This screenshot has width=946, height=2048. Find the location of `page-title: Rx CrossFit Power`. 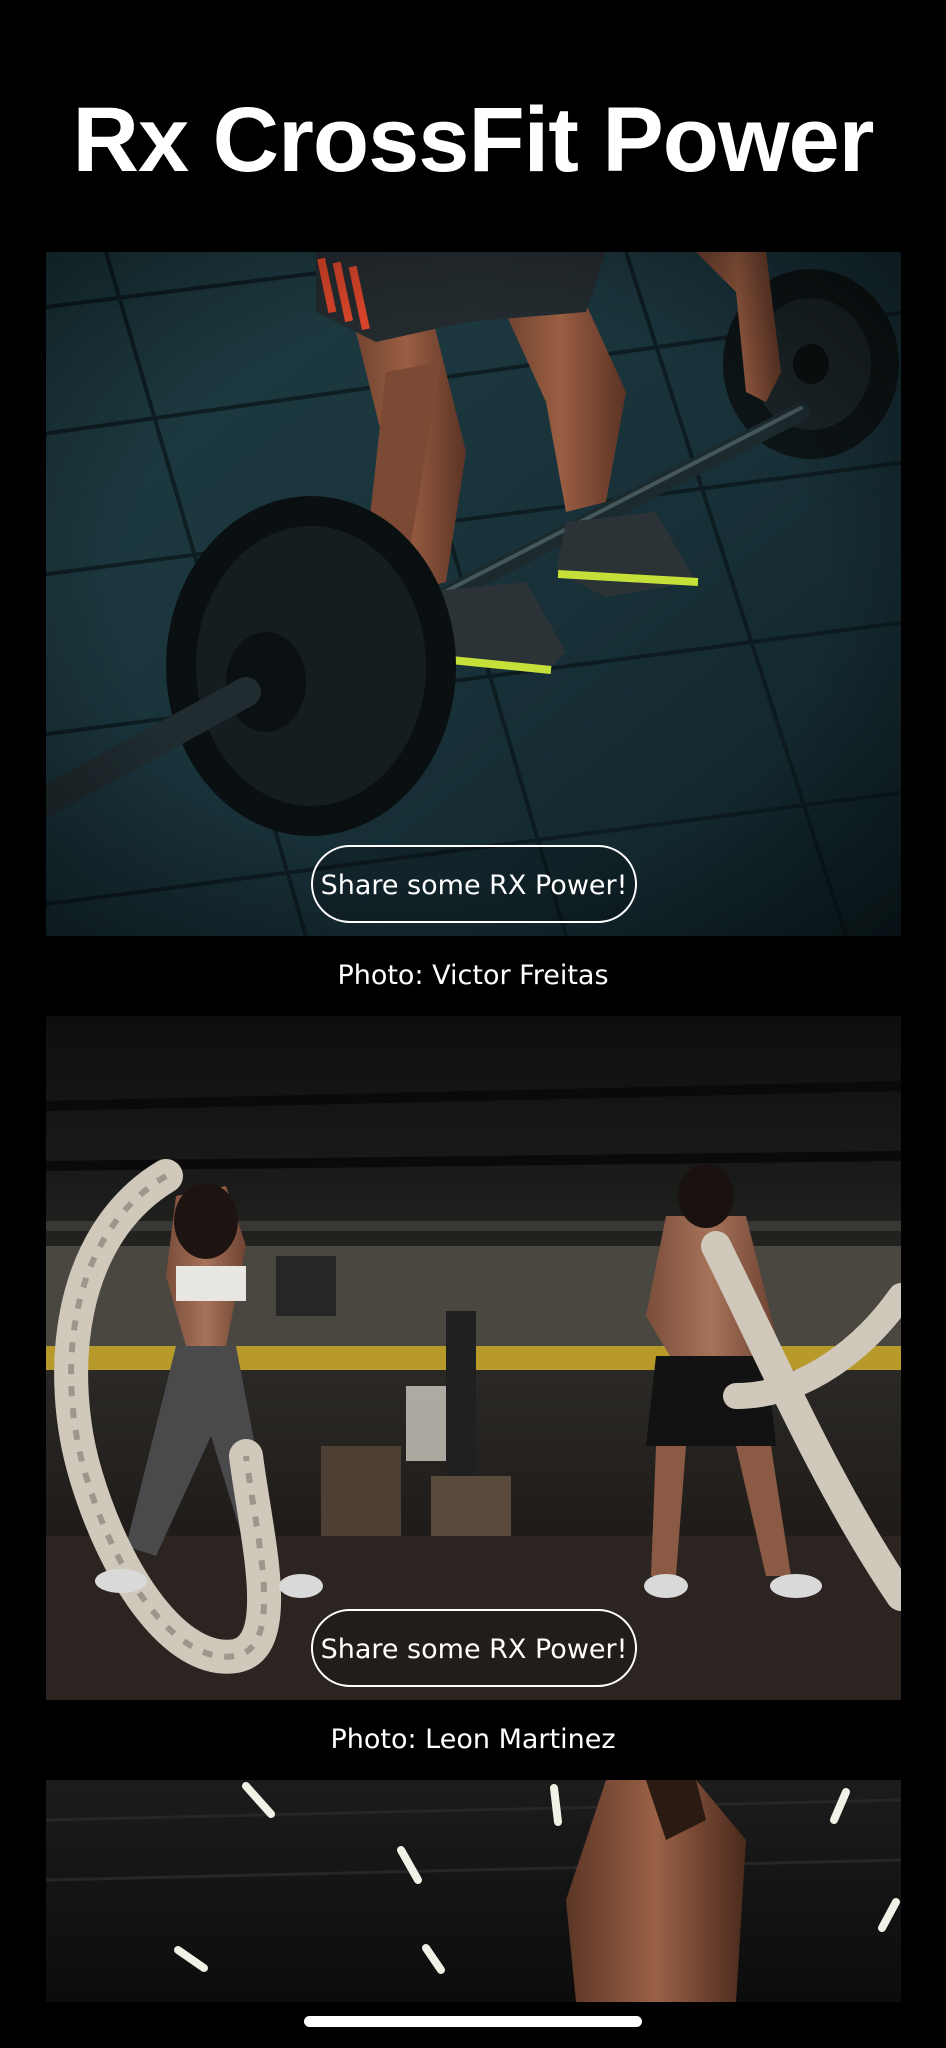

page-title: Rx CrossFit Power is located at coordinates (473, 140).